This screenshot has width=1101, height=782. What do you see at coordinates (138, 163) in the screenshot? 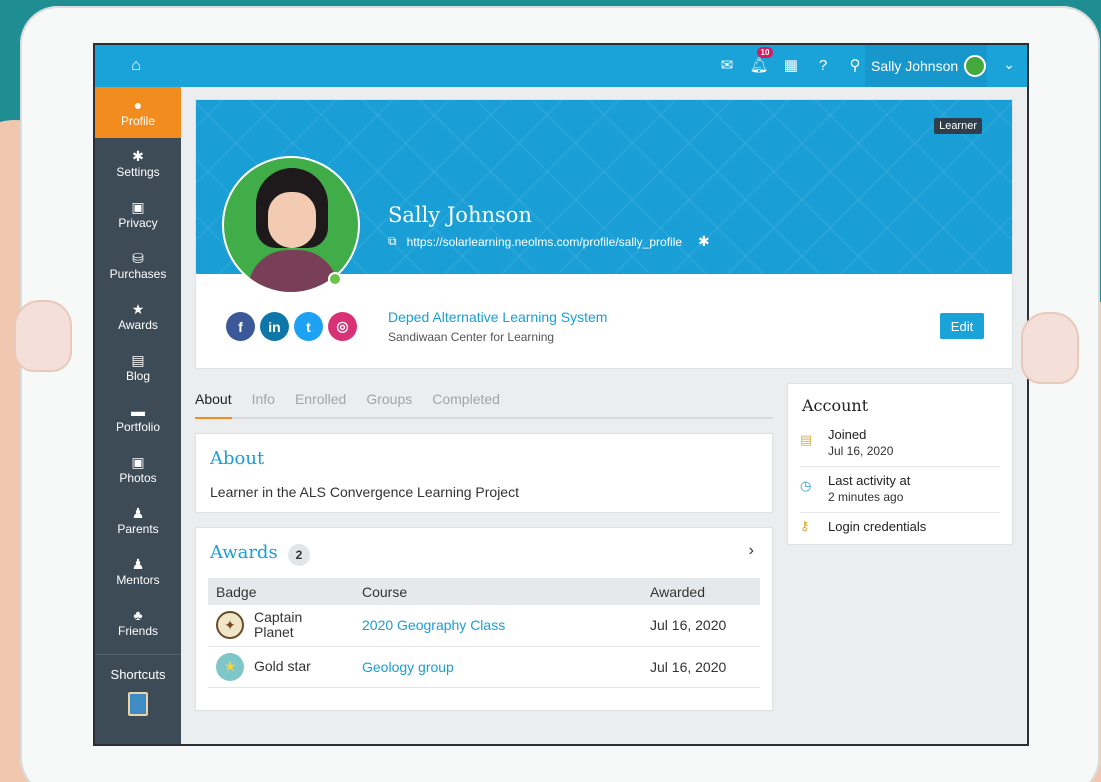
I see `sidebar-item-settings: ✱ Settings` at bounding box center [138, 163].